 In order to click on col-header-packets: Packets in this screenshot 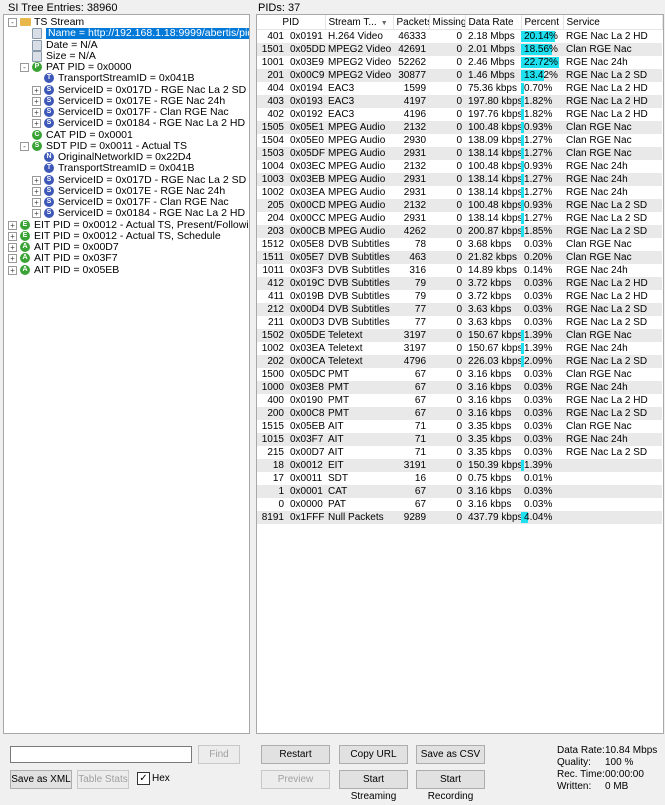, I will do `click(411, 22)`.